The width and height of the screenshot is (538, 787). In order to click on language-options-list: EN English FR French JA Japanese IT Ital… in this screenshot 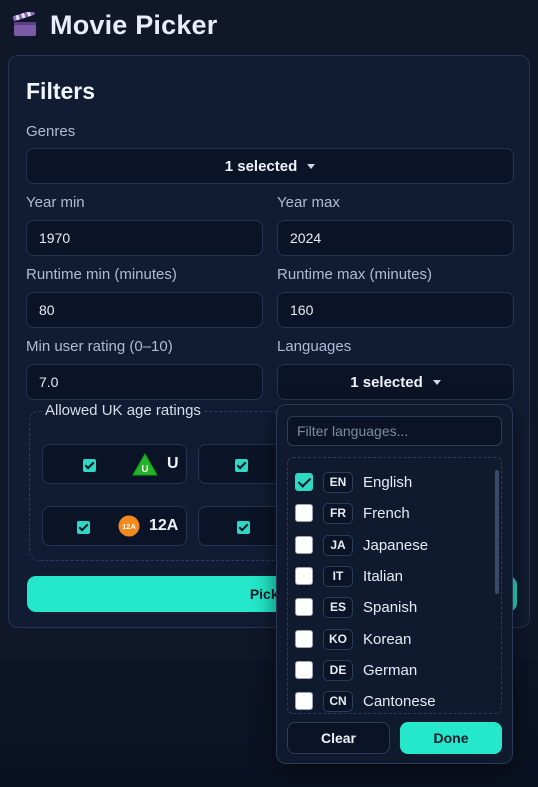, I will do `click(394, 585)`.